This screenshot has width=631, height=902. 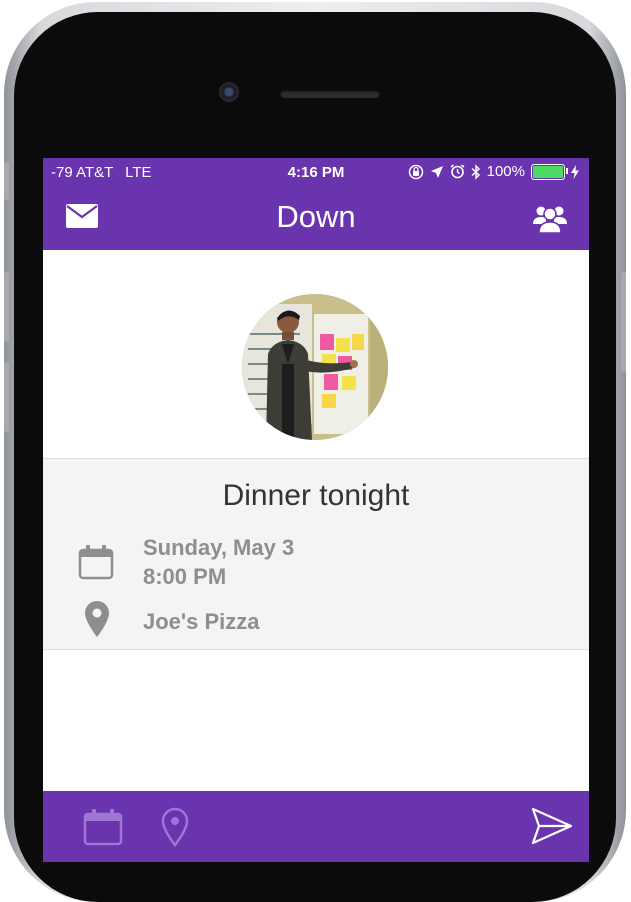 What do you see at coordinates (6, 181) in the screenshot?
I see `mute-switch` at bounding box center [6, 181].